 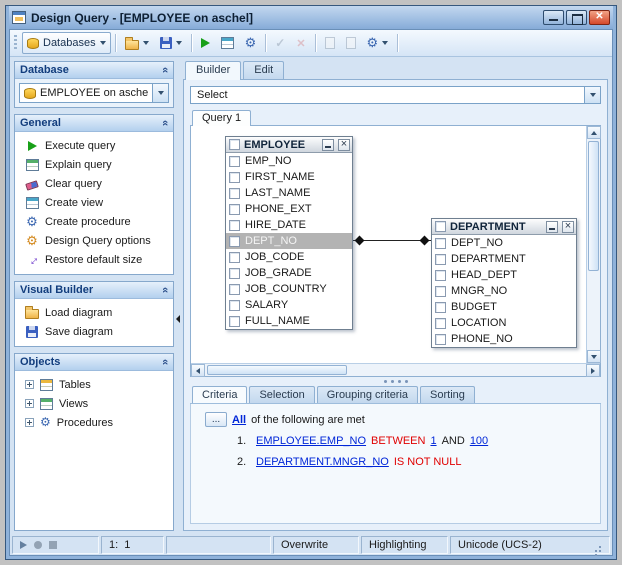 What do you see at coordinates (504, 291) in the screenshot?
I see `column-row: MNGR_NO` at bounding box center [504, 291].